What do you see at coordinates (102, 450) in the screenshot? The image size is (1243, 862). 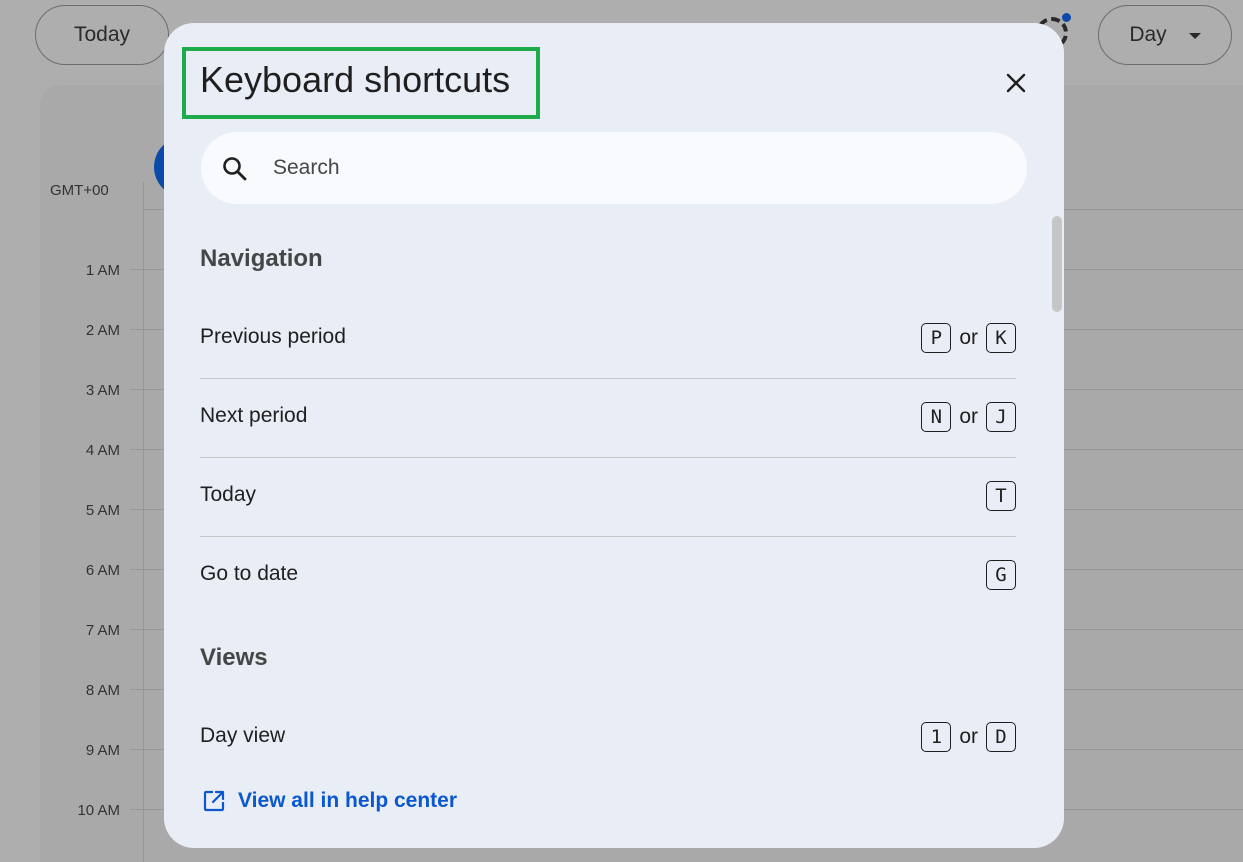 I see `hour-label: 4 AM` at bounding box center [102, 450].